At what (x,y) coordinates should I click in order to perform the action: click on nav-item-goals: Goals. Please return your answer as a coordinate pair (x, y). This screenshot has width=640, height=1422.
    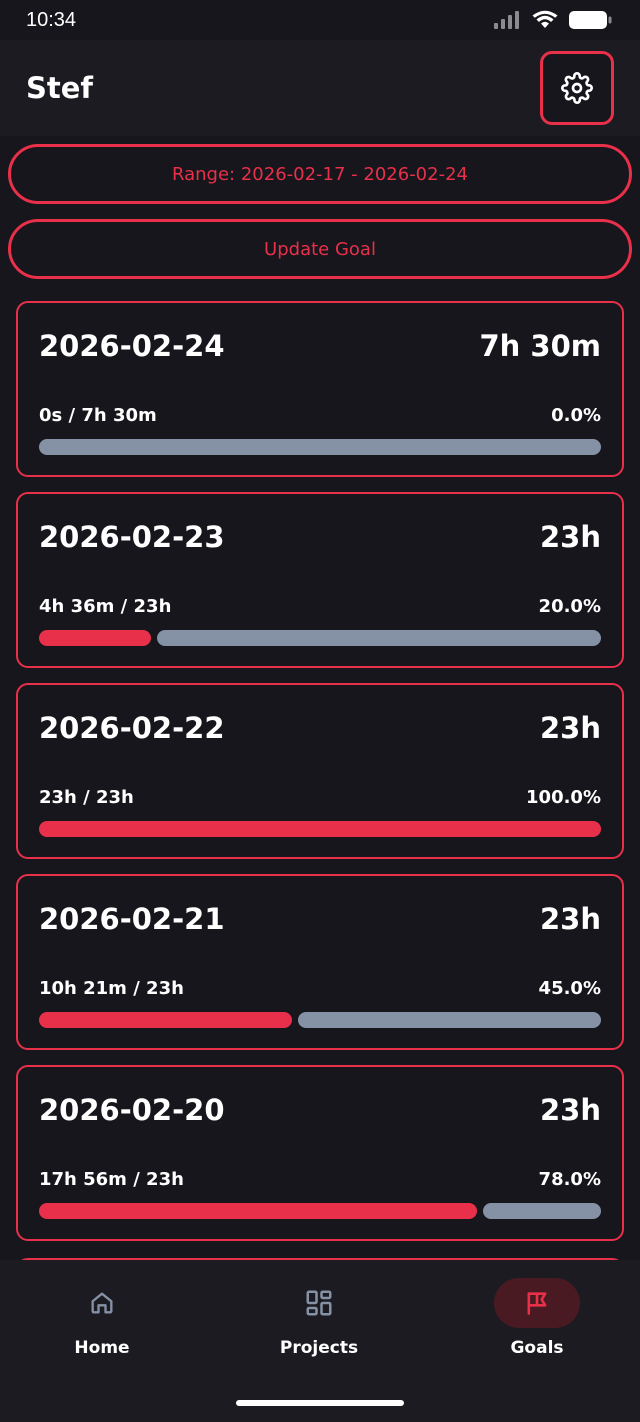
    Looking at the image, I should click on (537, 1318).